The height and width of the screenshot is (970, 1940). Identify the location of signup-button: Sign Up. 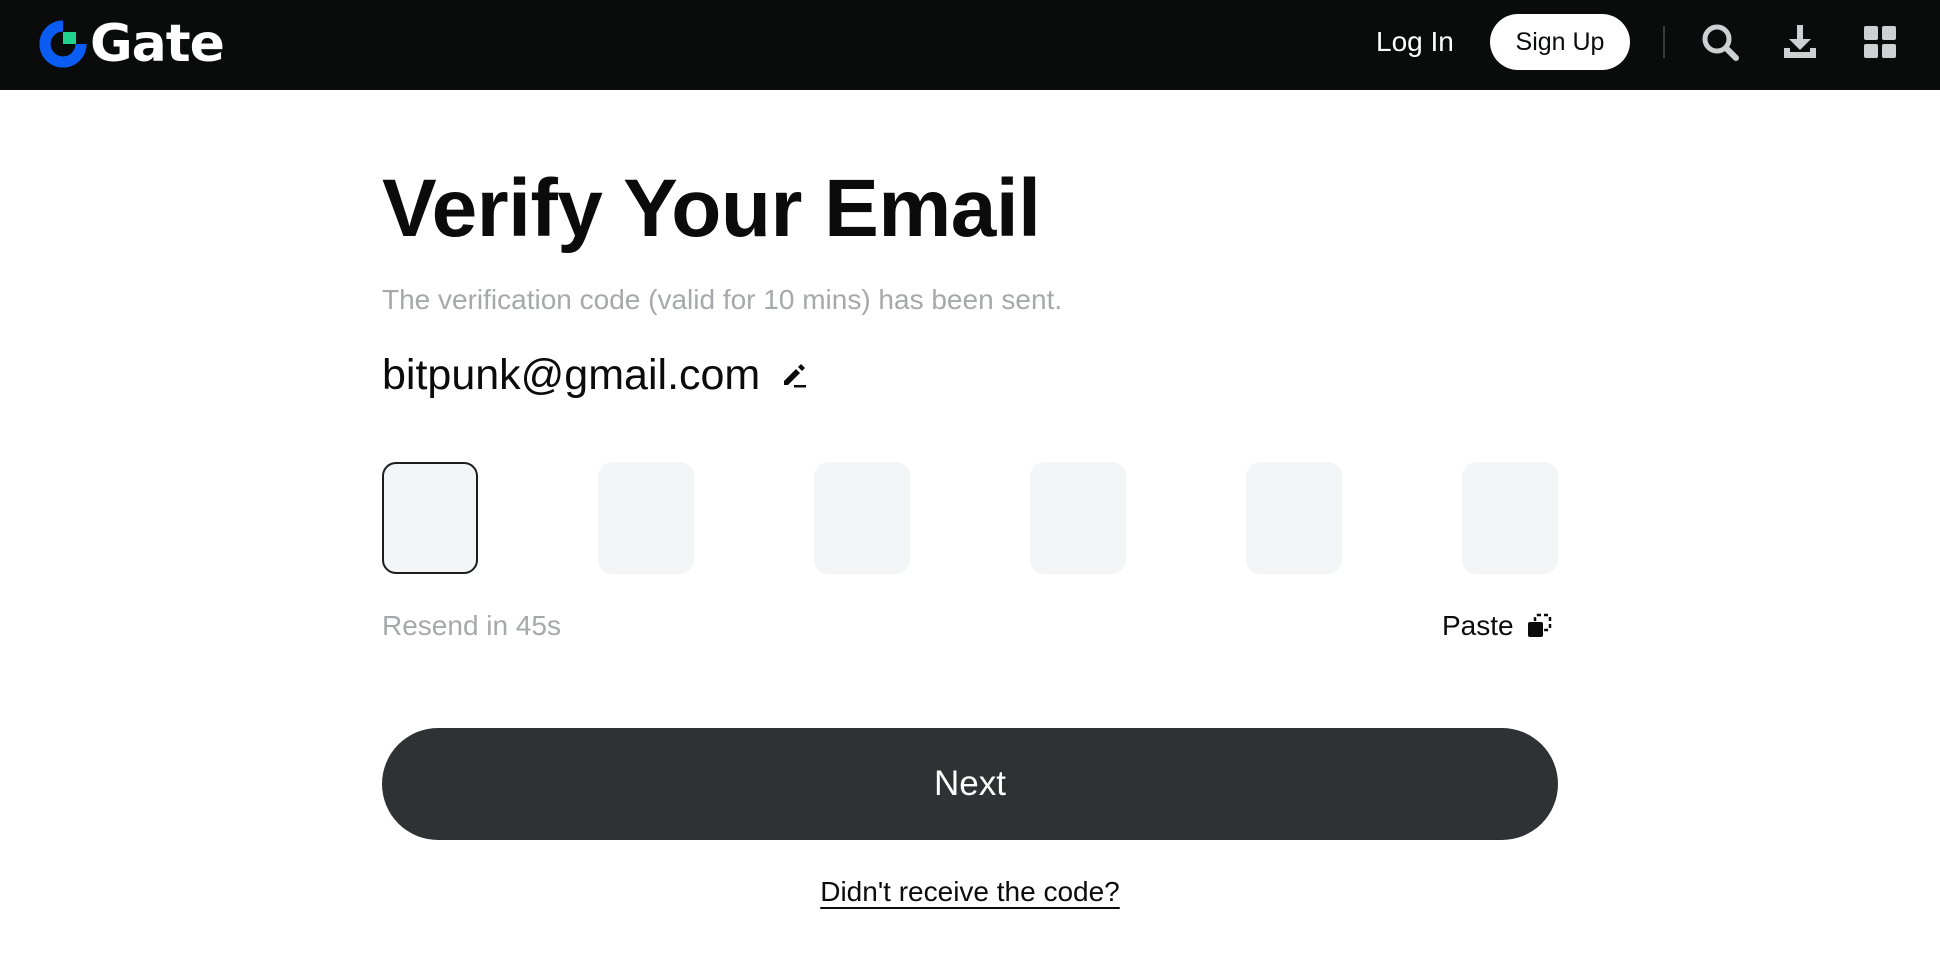
(1560, 42).